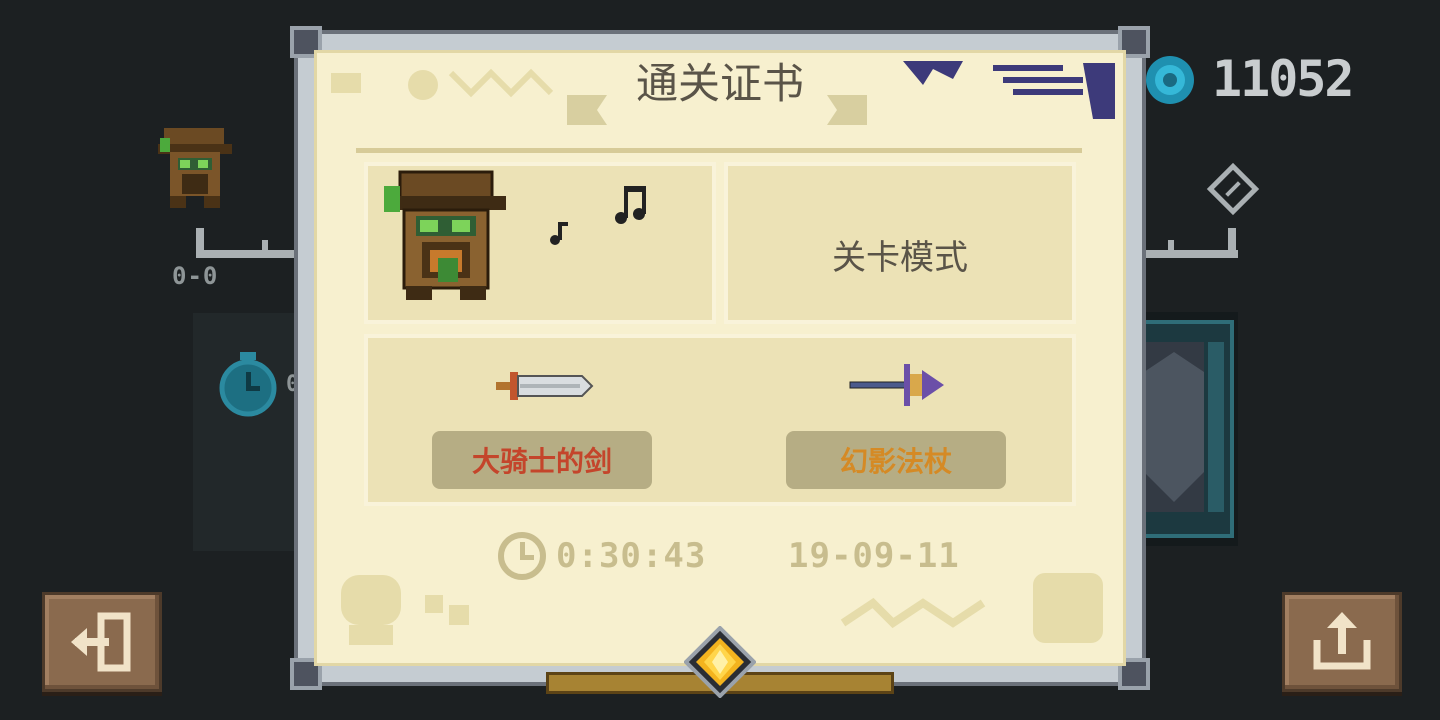 The height and width of the screenshot is (720, 1440). What do you see at coordinates (720, 662) in the screenshot?
I see `medal-icon` at bounding box center [720, 662].